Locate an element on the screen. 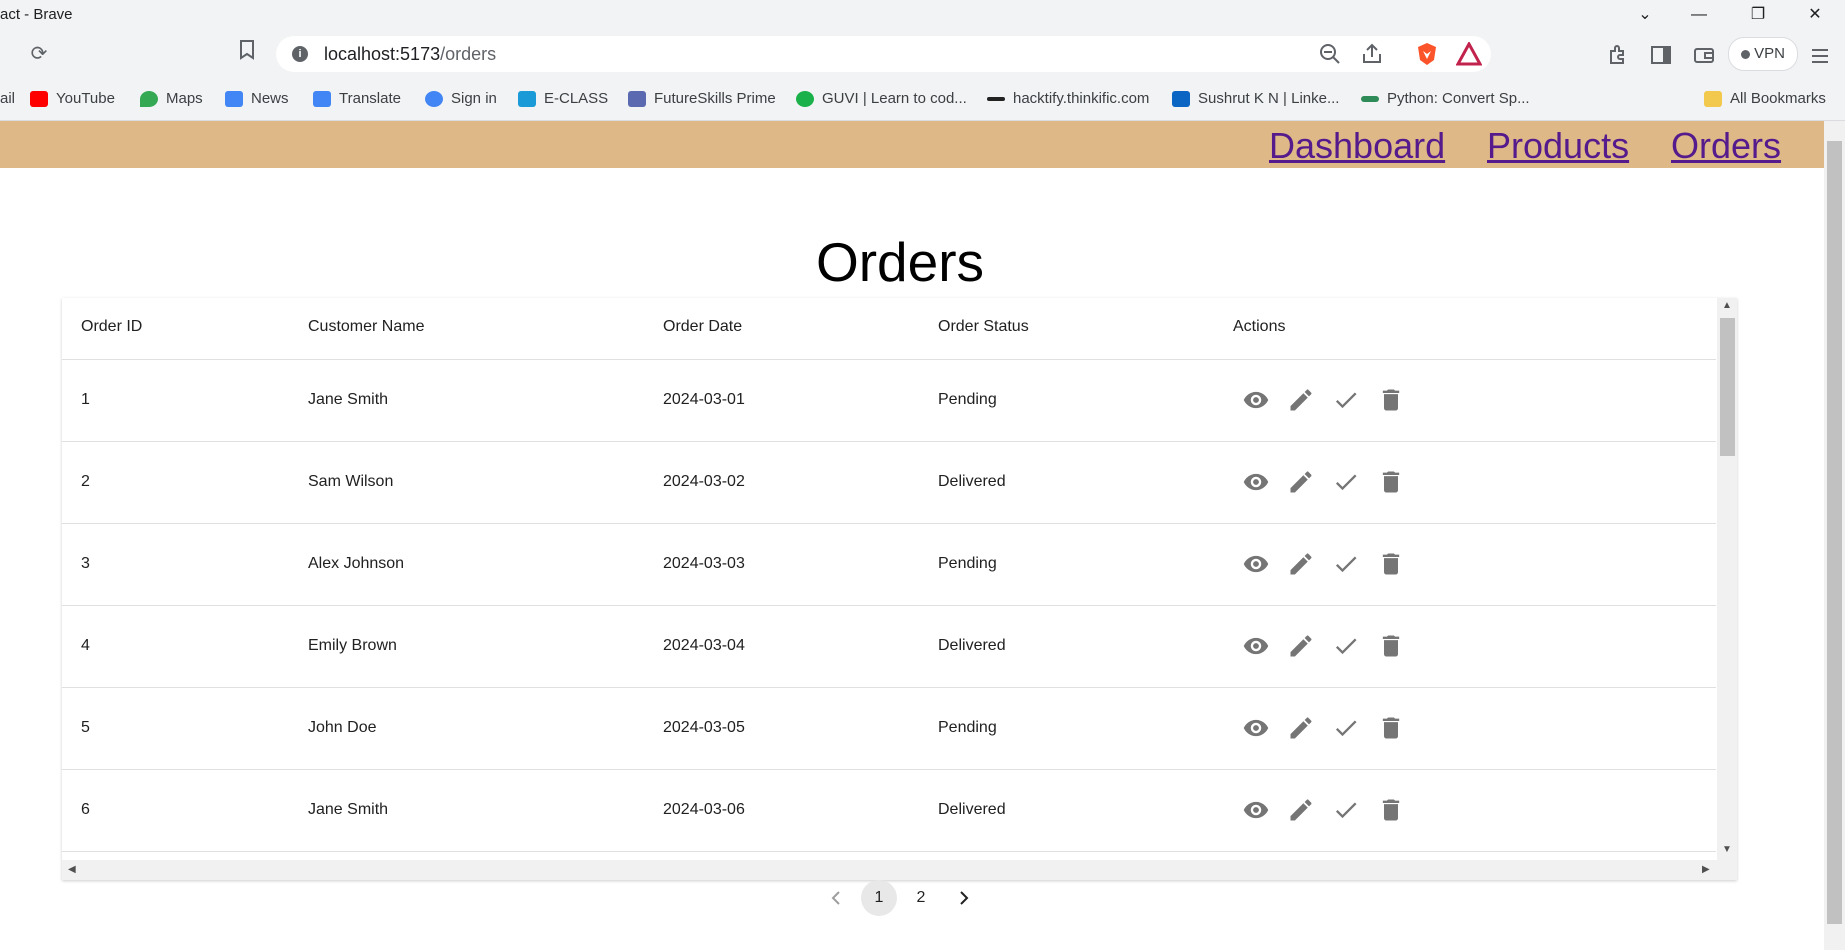 The image size is (1845, 950). sidebar-icon is located at coordinates (1661, 55).